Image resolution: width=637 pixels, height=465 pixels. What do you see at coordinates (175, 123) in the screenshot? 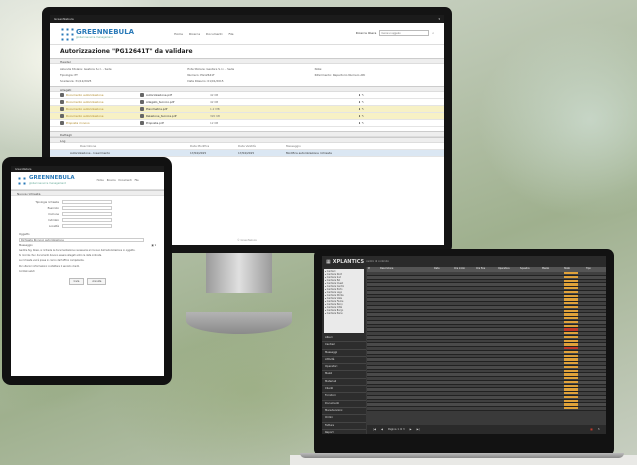
I see `attachment-file-cell: Proposta.pdf` at bounding box center [175, 123].